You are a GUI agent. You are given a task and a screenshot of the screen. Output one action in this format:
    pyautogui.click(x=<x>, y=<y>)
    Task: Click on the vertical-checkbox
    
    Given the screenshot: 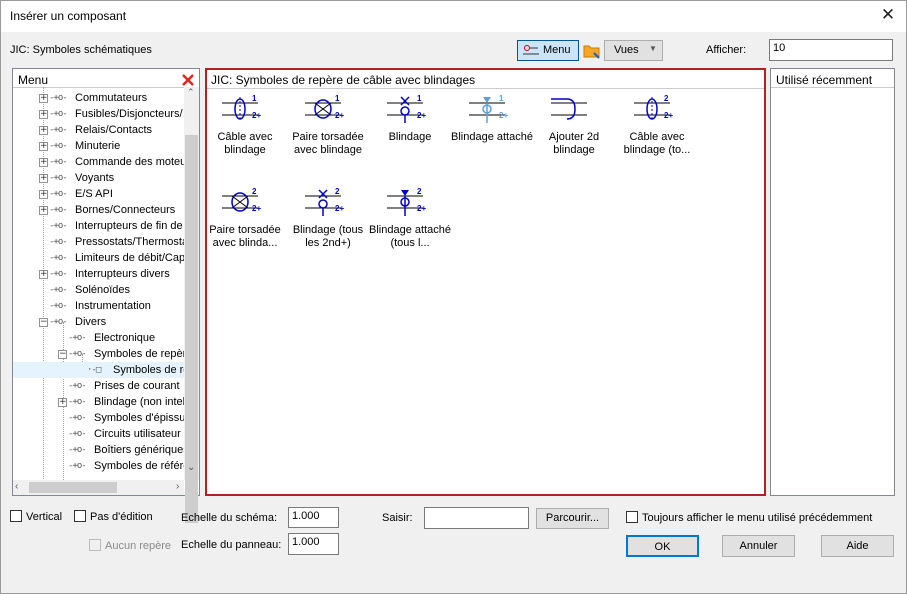 What is the action you would take?
    pyautogui.click(x=16, y=516)
    